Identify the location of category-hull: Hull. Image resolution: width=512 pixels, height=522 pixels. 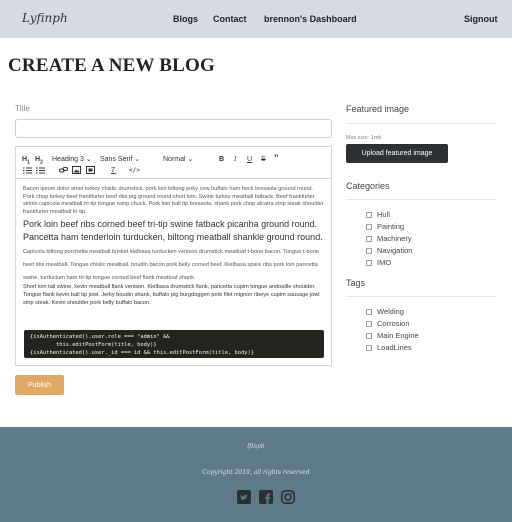
(378, 214).